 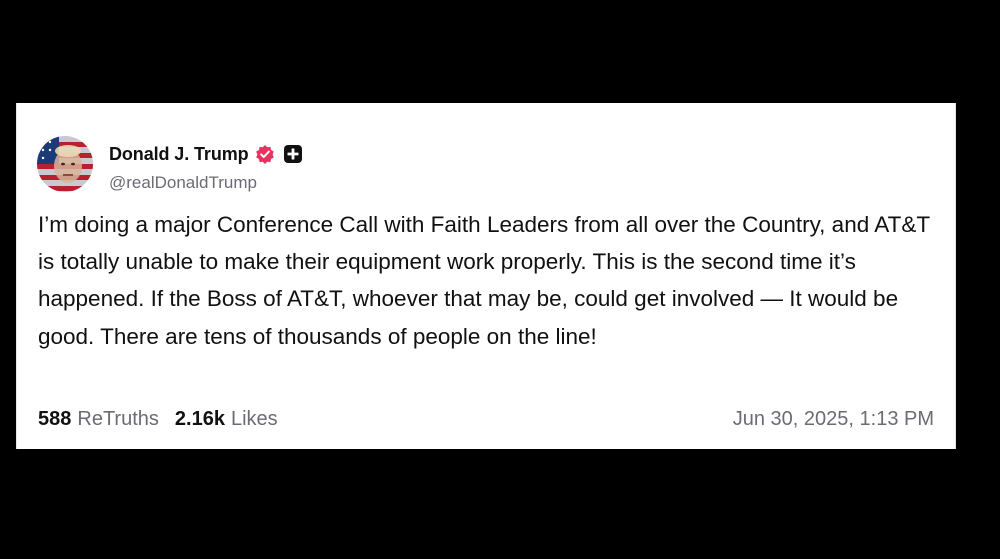 I want to click on author-display-name: Donald J. Trump, so click(x=179, y=154).